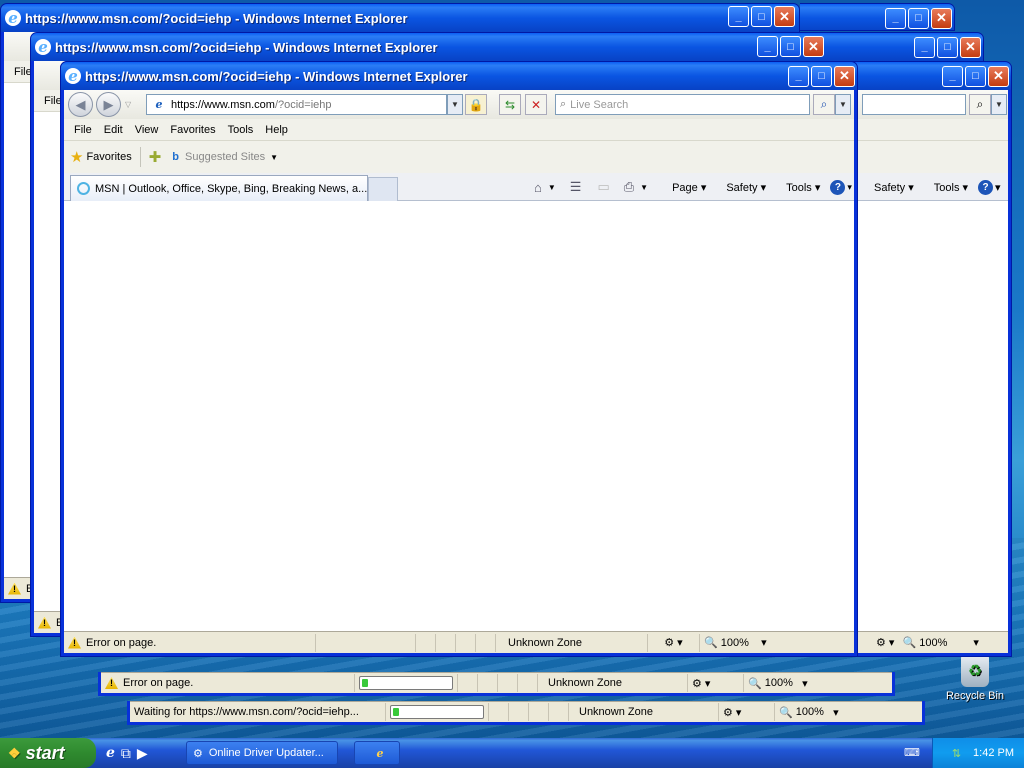  Describe the element at coordinates (225, 157) in the screenshot. I see `suggested-sites-button: Suggested Sites` at that location.